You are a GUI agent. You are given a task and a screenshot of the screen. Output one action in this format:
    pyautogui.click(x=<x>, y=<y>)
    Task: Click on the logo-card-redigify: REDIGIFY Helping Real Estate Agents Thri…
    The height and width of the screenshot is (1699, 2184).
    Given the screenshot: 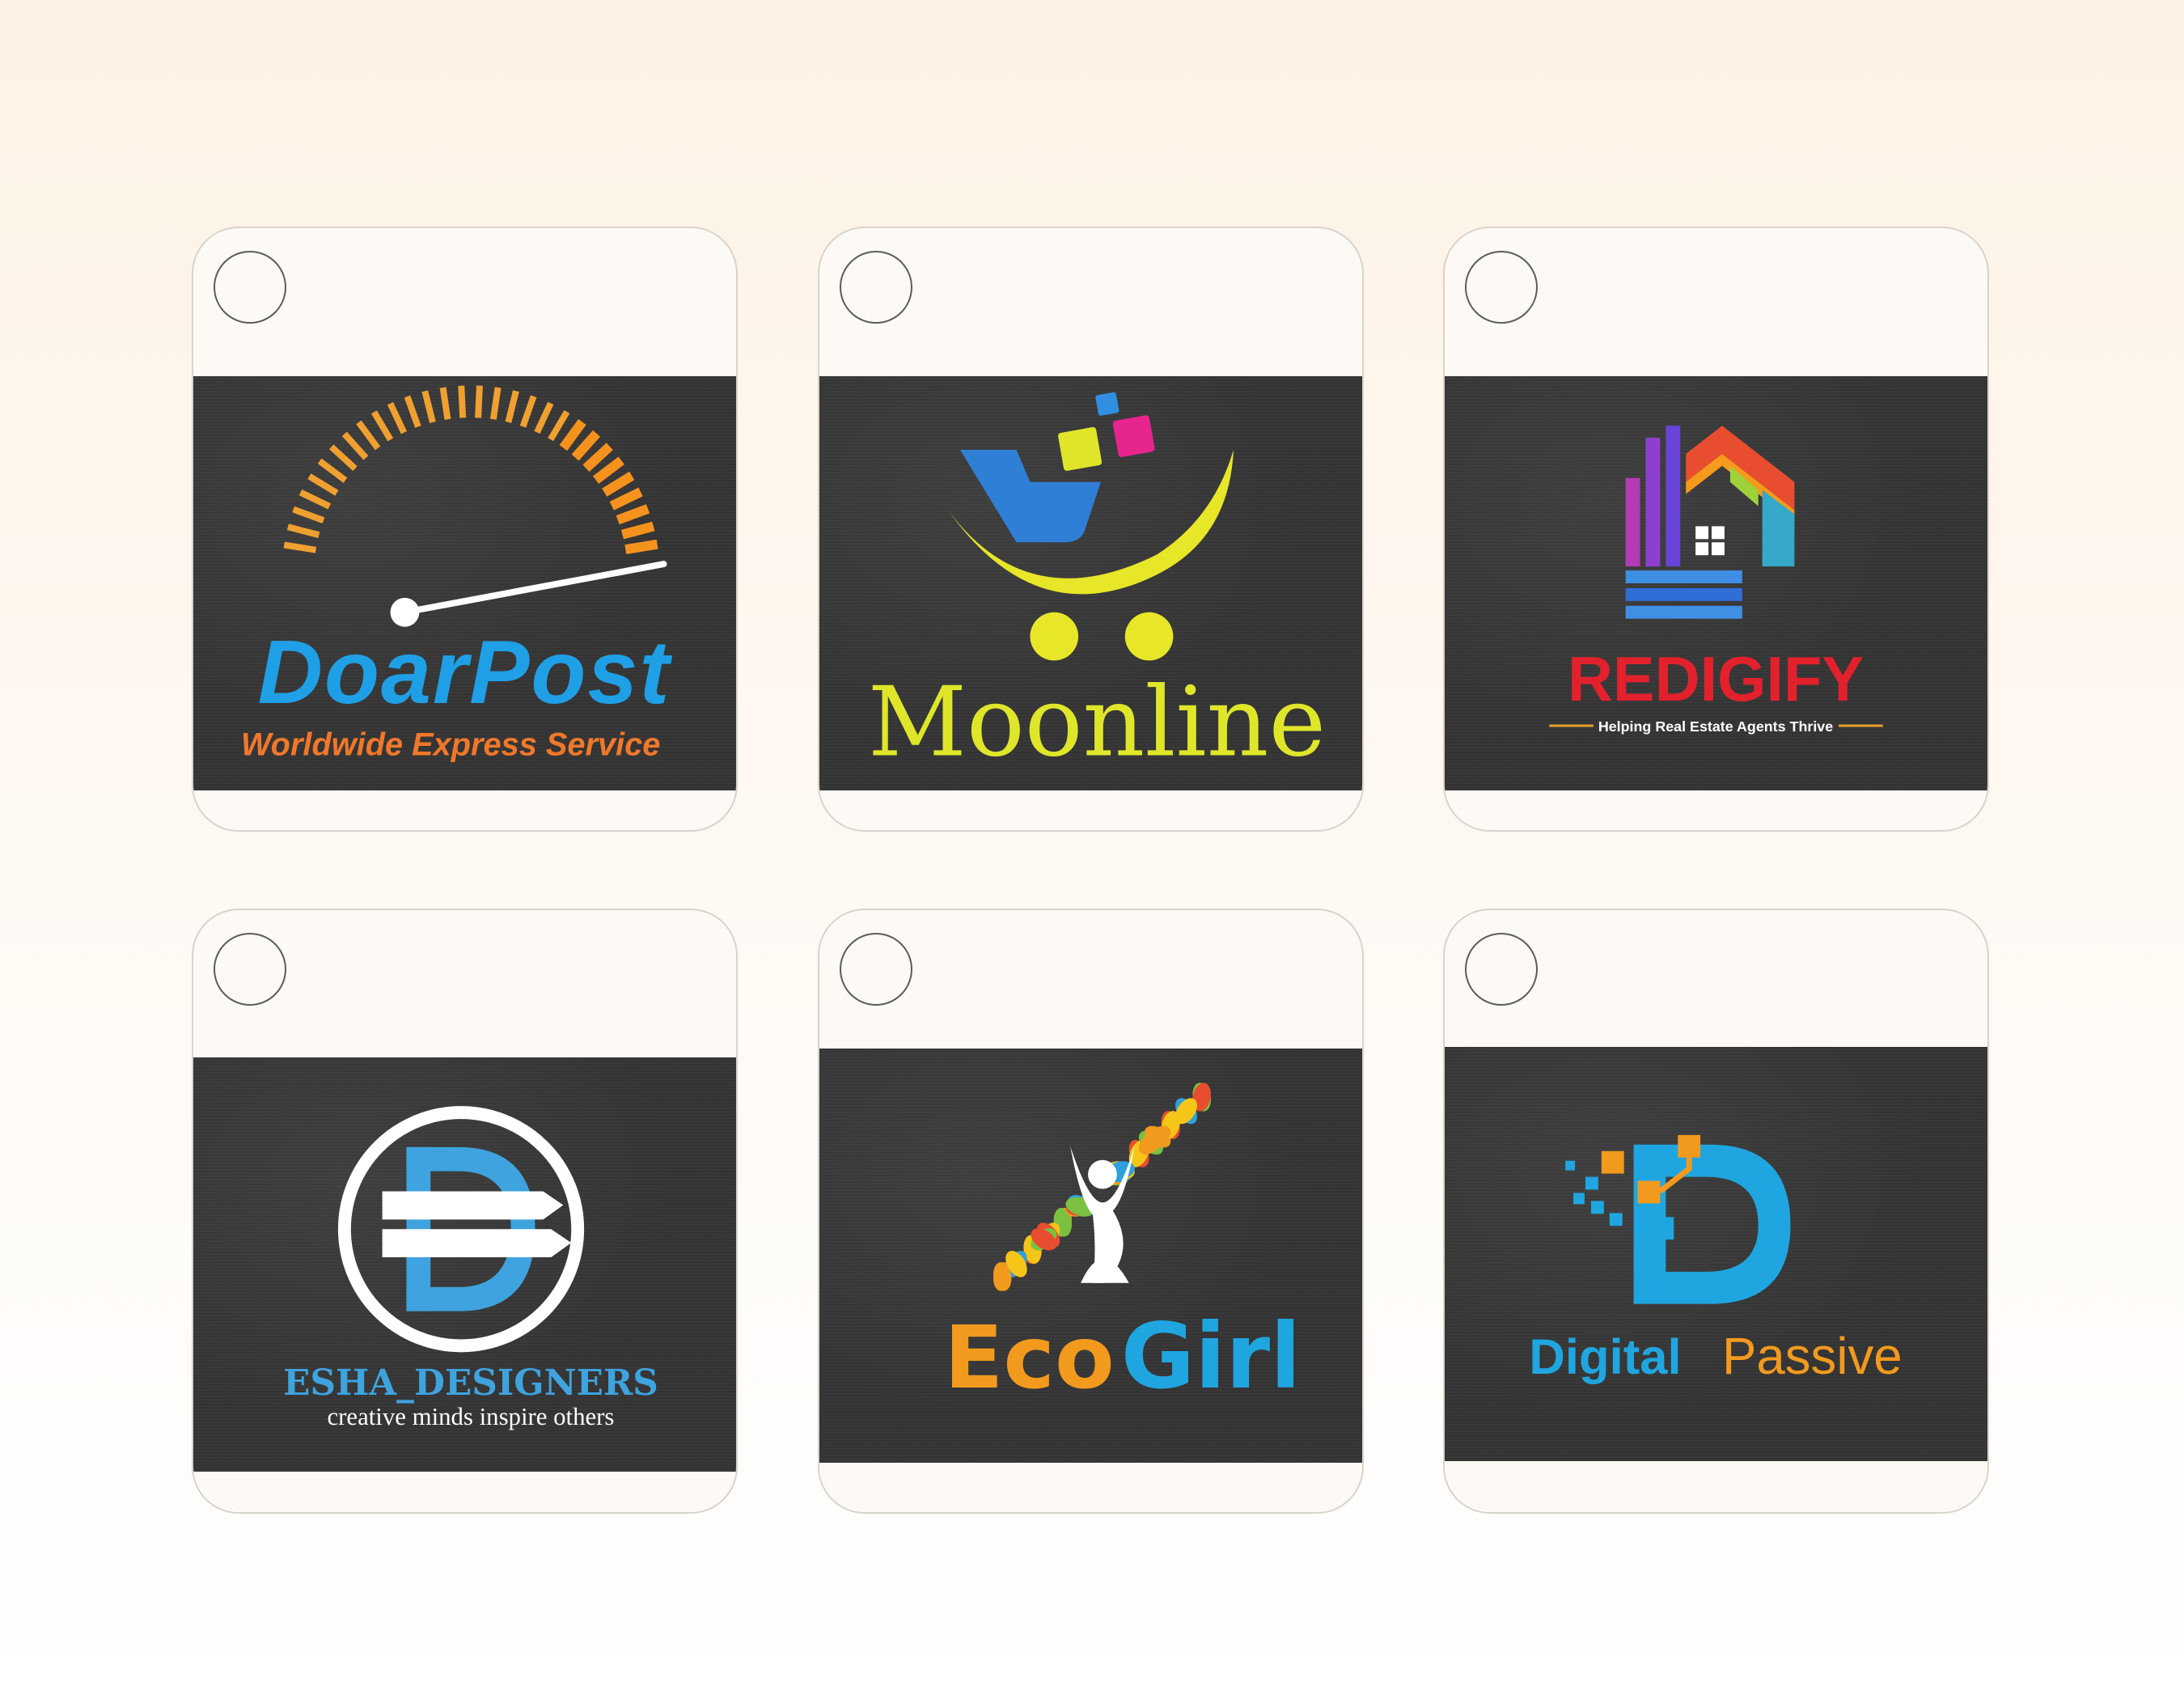 What is the action you would take?
    pyautogui.click(x=1716, y=529)
    